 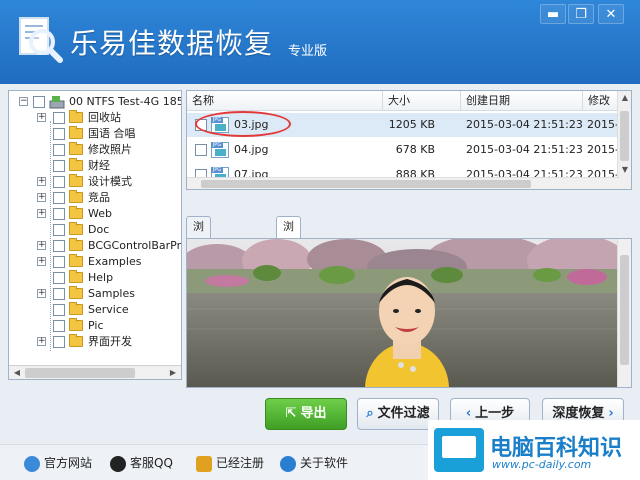 I want to click on file-list-header: 名称 大小 创建日期 修改, so click(x=402, y=101).